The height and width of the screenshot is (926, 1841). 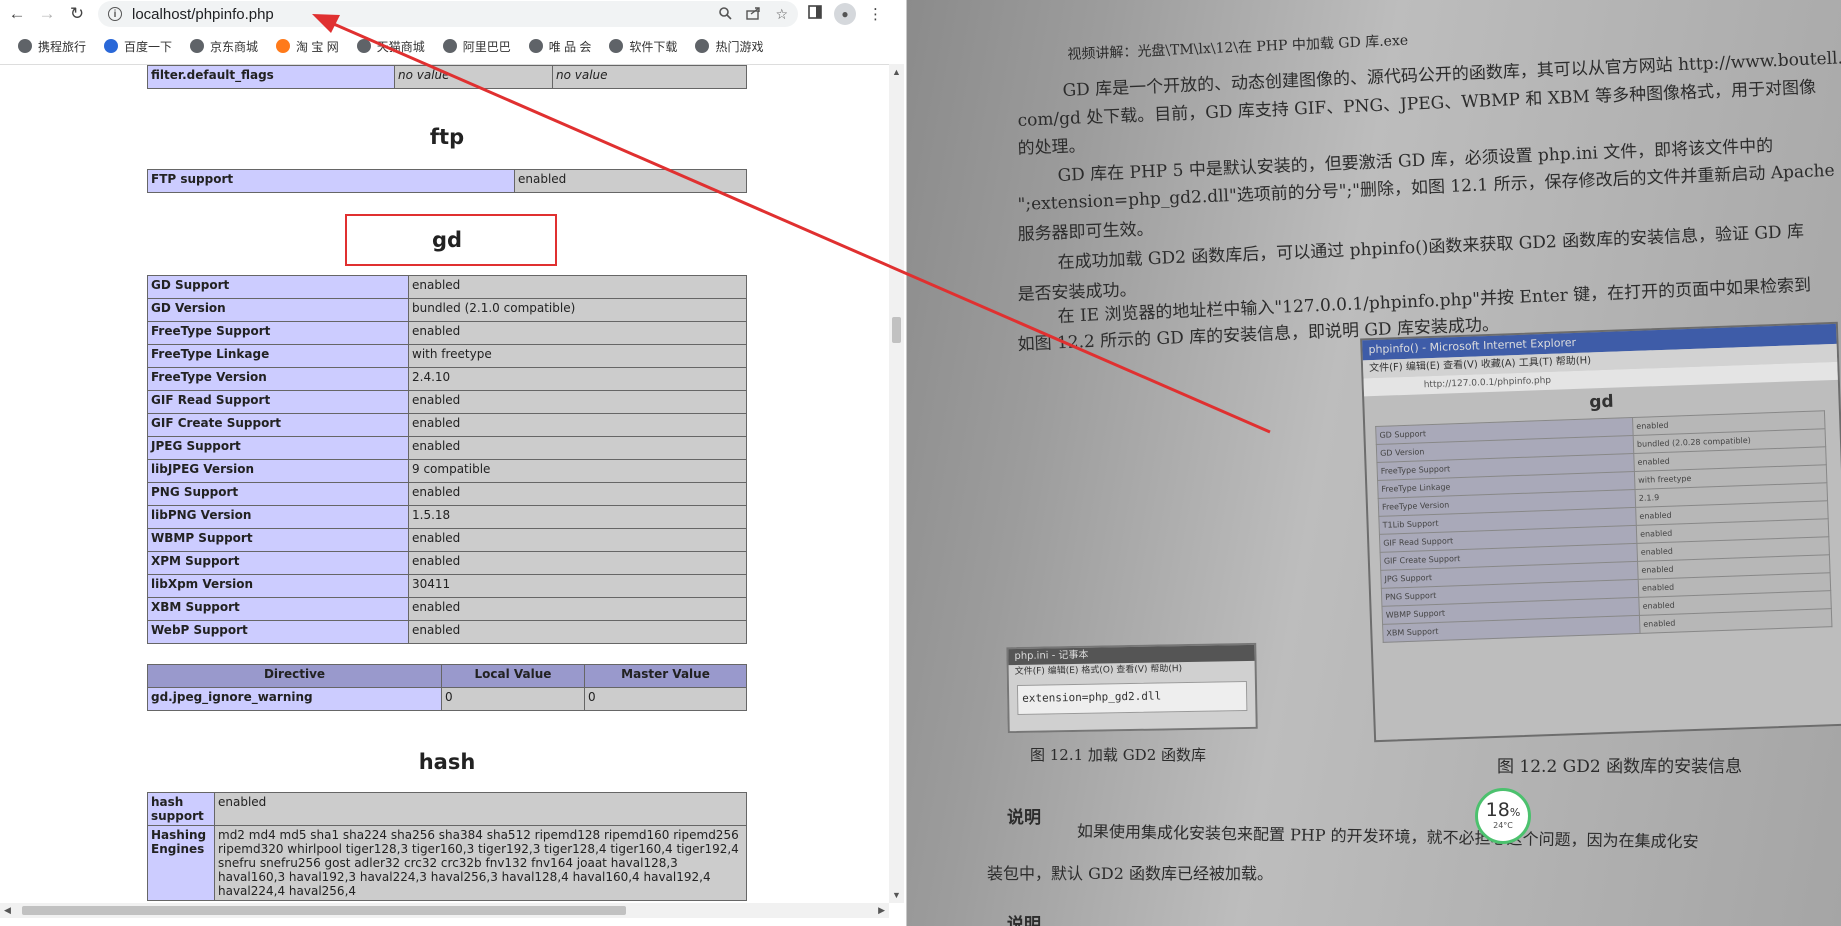 What do you see at coordinates (577, 379) in the screenshot?
I see `row-value: 2.4.10` at bounding box center [577, 379].